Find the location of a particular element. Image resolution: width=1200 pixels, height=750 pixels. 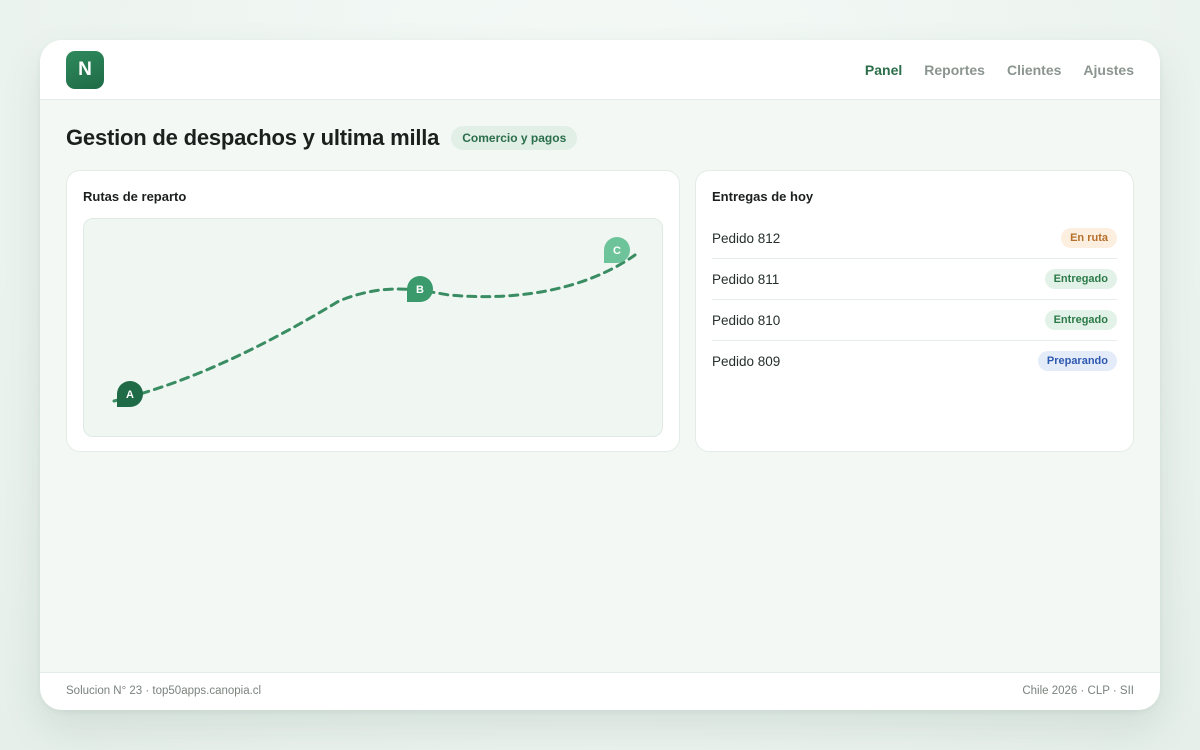

list-item: Pedido 811 Entregado is located at coordinates (914, 279).